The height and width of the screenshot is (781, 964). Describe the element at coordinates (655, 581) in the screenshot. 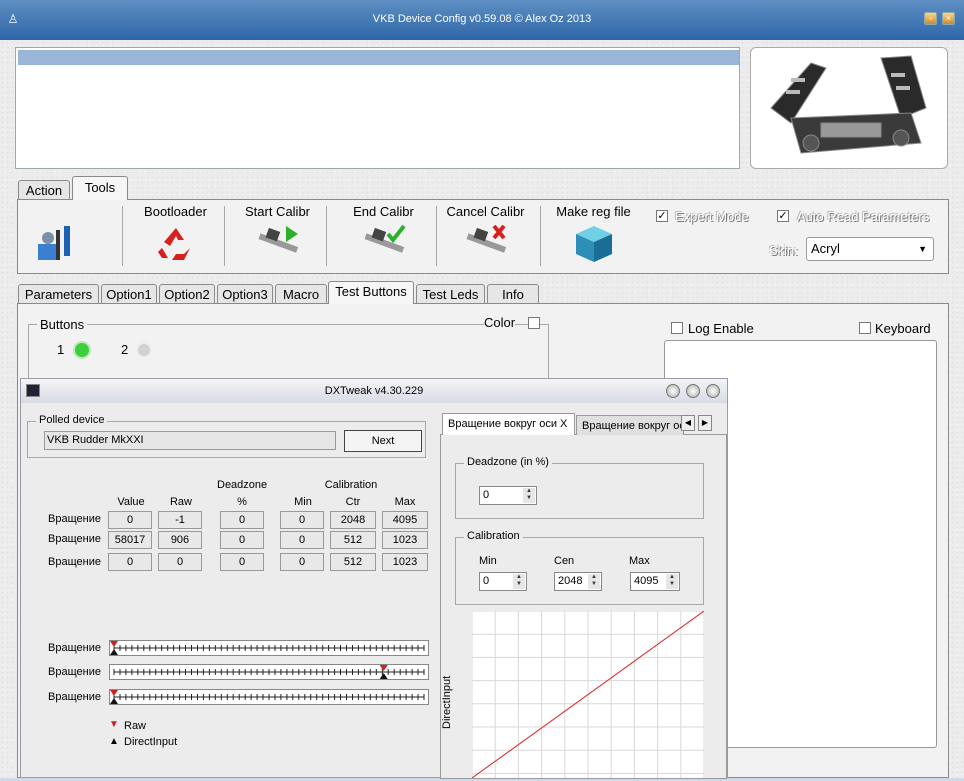

I see `cal-max-spinner: 4095 ▲ ▼` at that location.